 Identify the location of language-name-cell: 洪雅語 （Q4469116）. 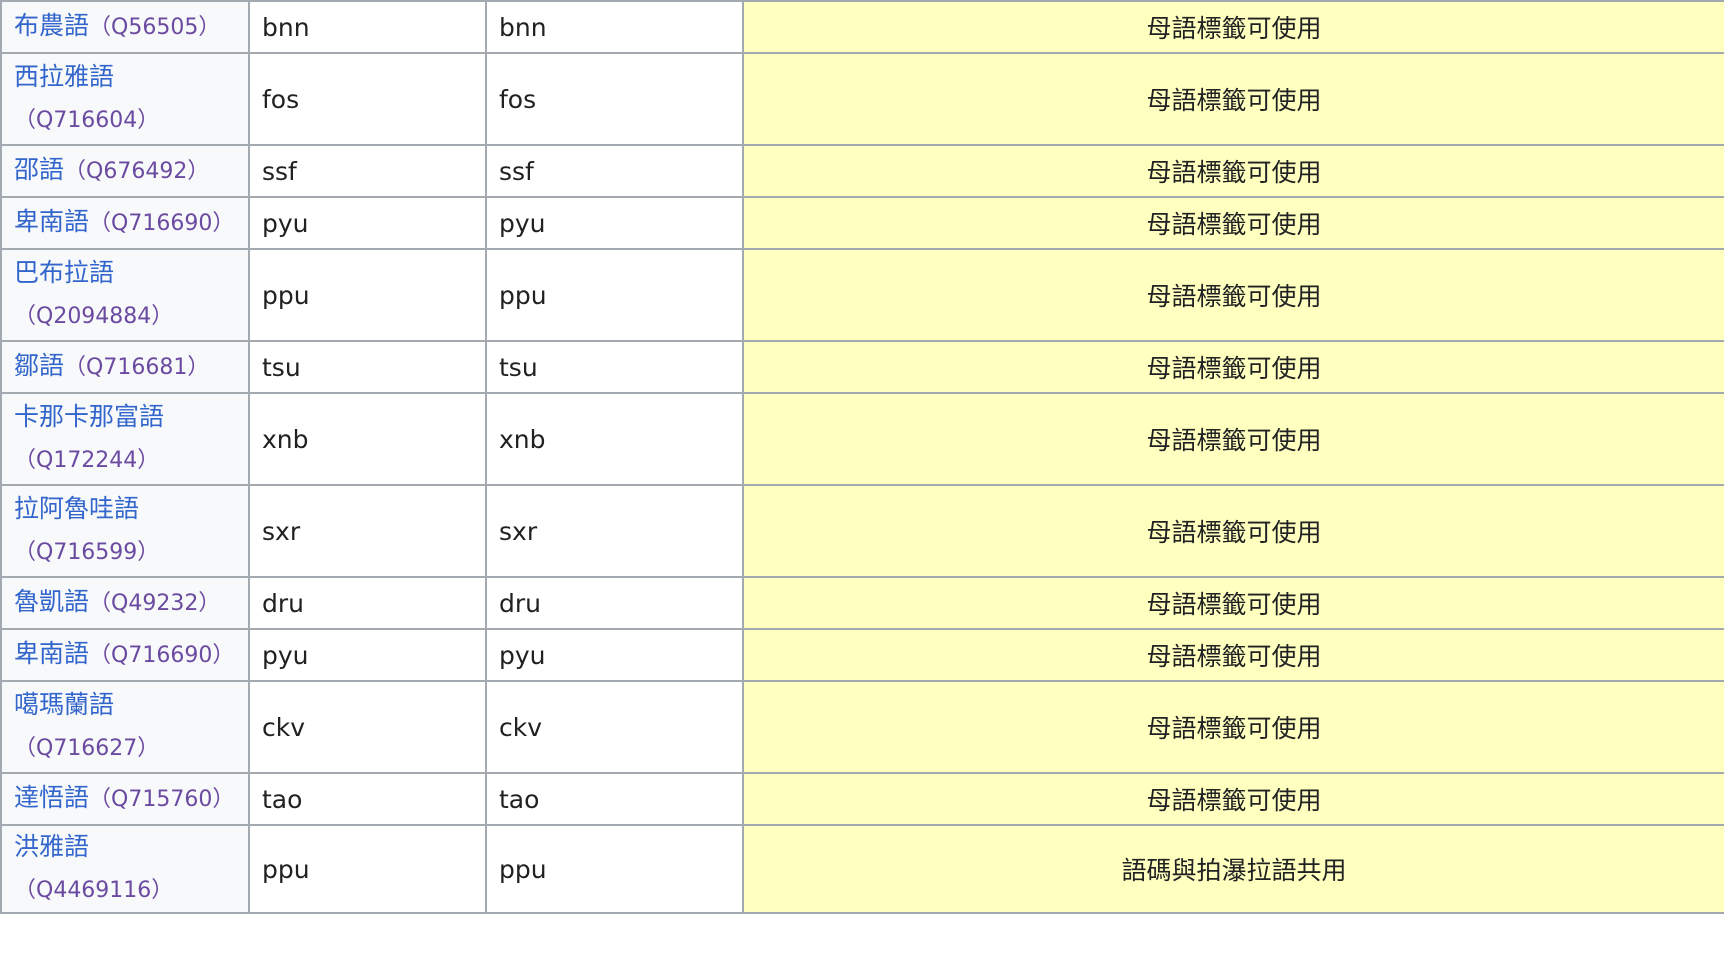
(125, 869).